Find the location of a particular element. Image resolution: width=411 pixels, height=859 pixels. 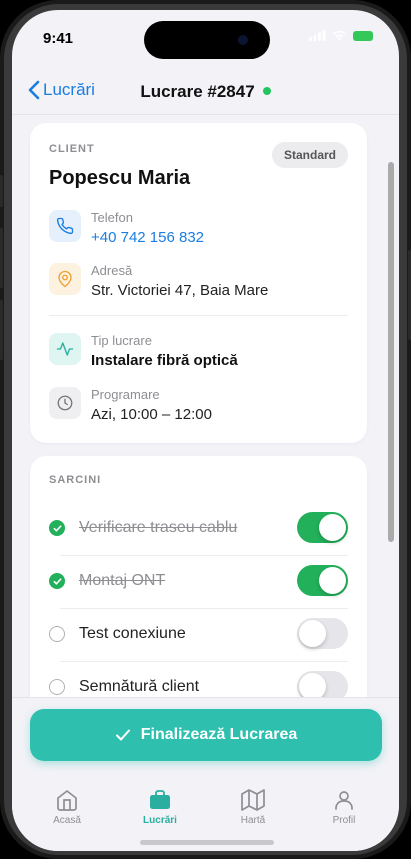

tab-profile: Profil is located at coordinates (344, 807).